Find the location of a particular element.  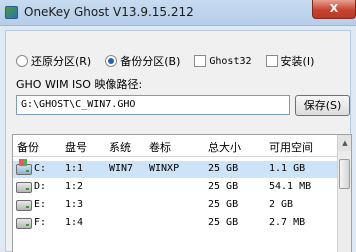

app-icon is located at coordinates (11, 12).